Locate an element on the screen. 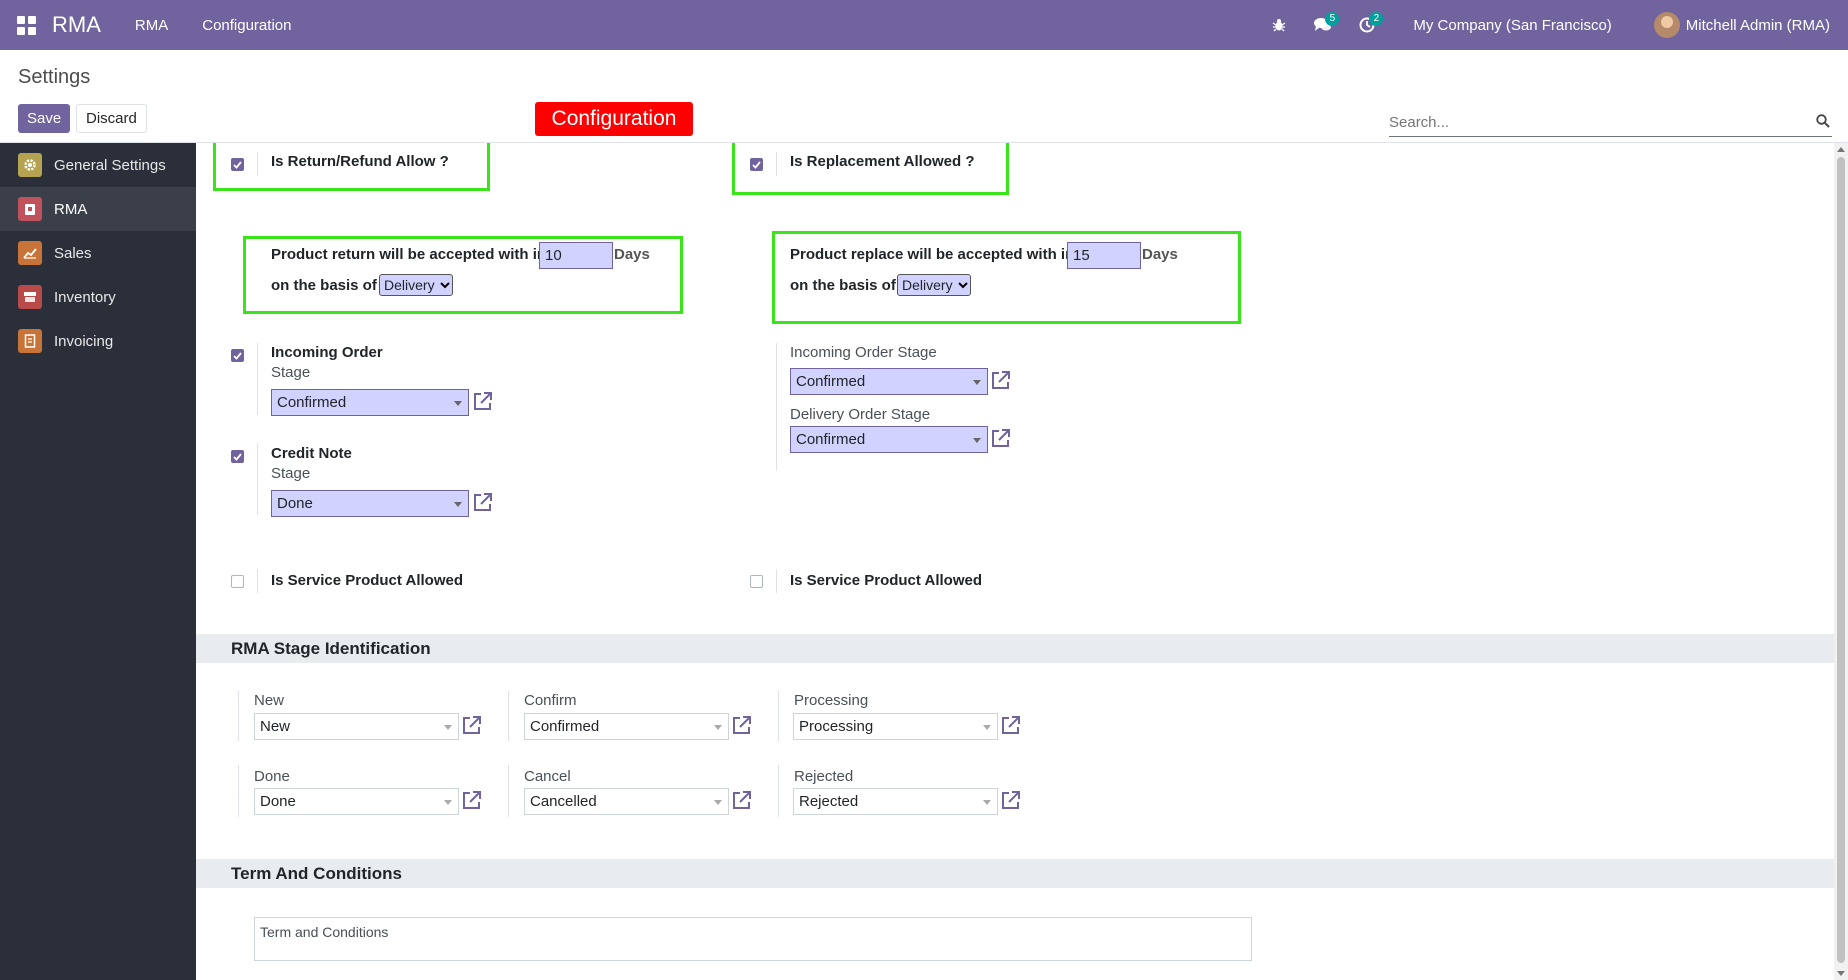 The height and width of the screenshot is (980, 1848). sidebar-item-label: Sales is located at coordinates (73, 253).